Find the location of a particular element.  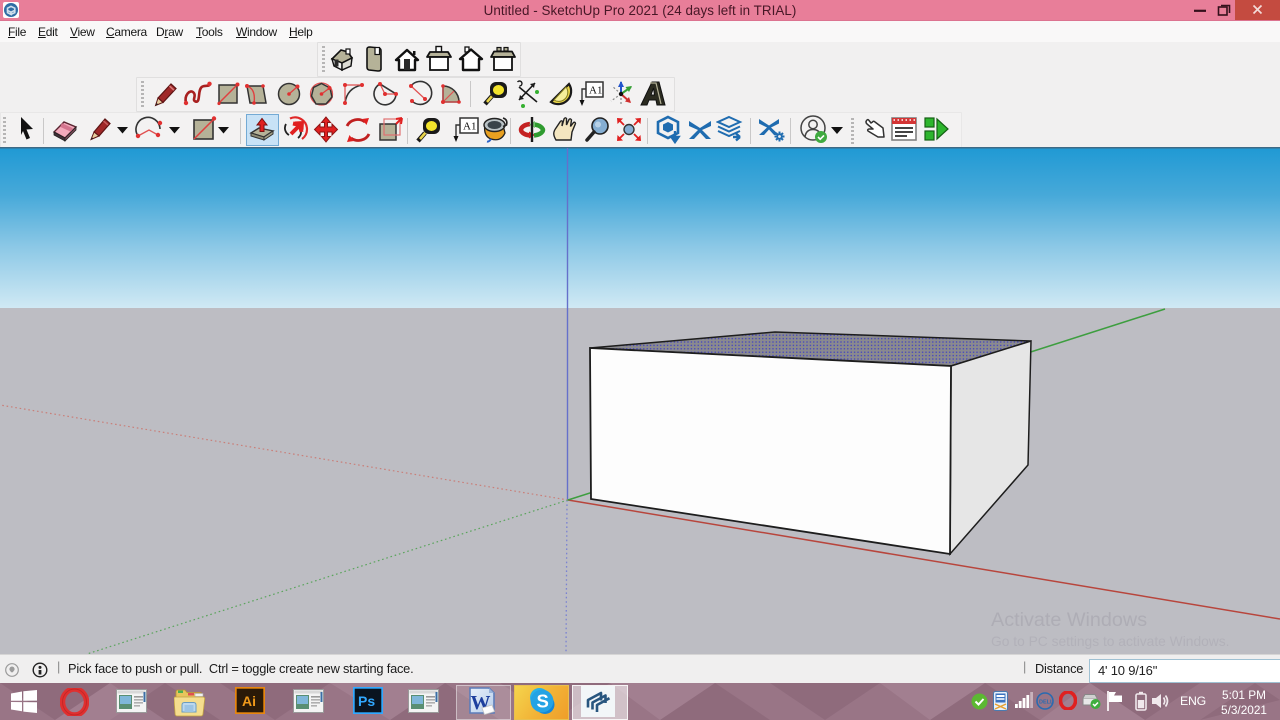

svg-text:Go to PC settings to activate: Go to PC settings to activate Windows. is located at coordinates (1110, 641).